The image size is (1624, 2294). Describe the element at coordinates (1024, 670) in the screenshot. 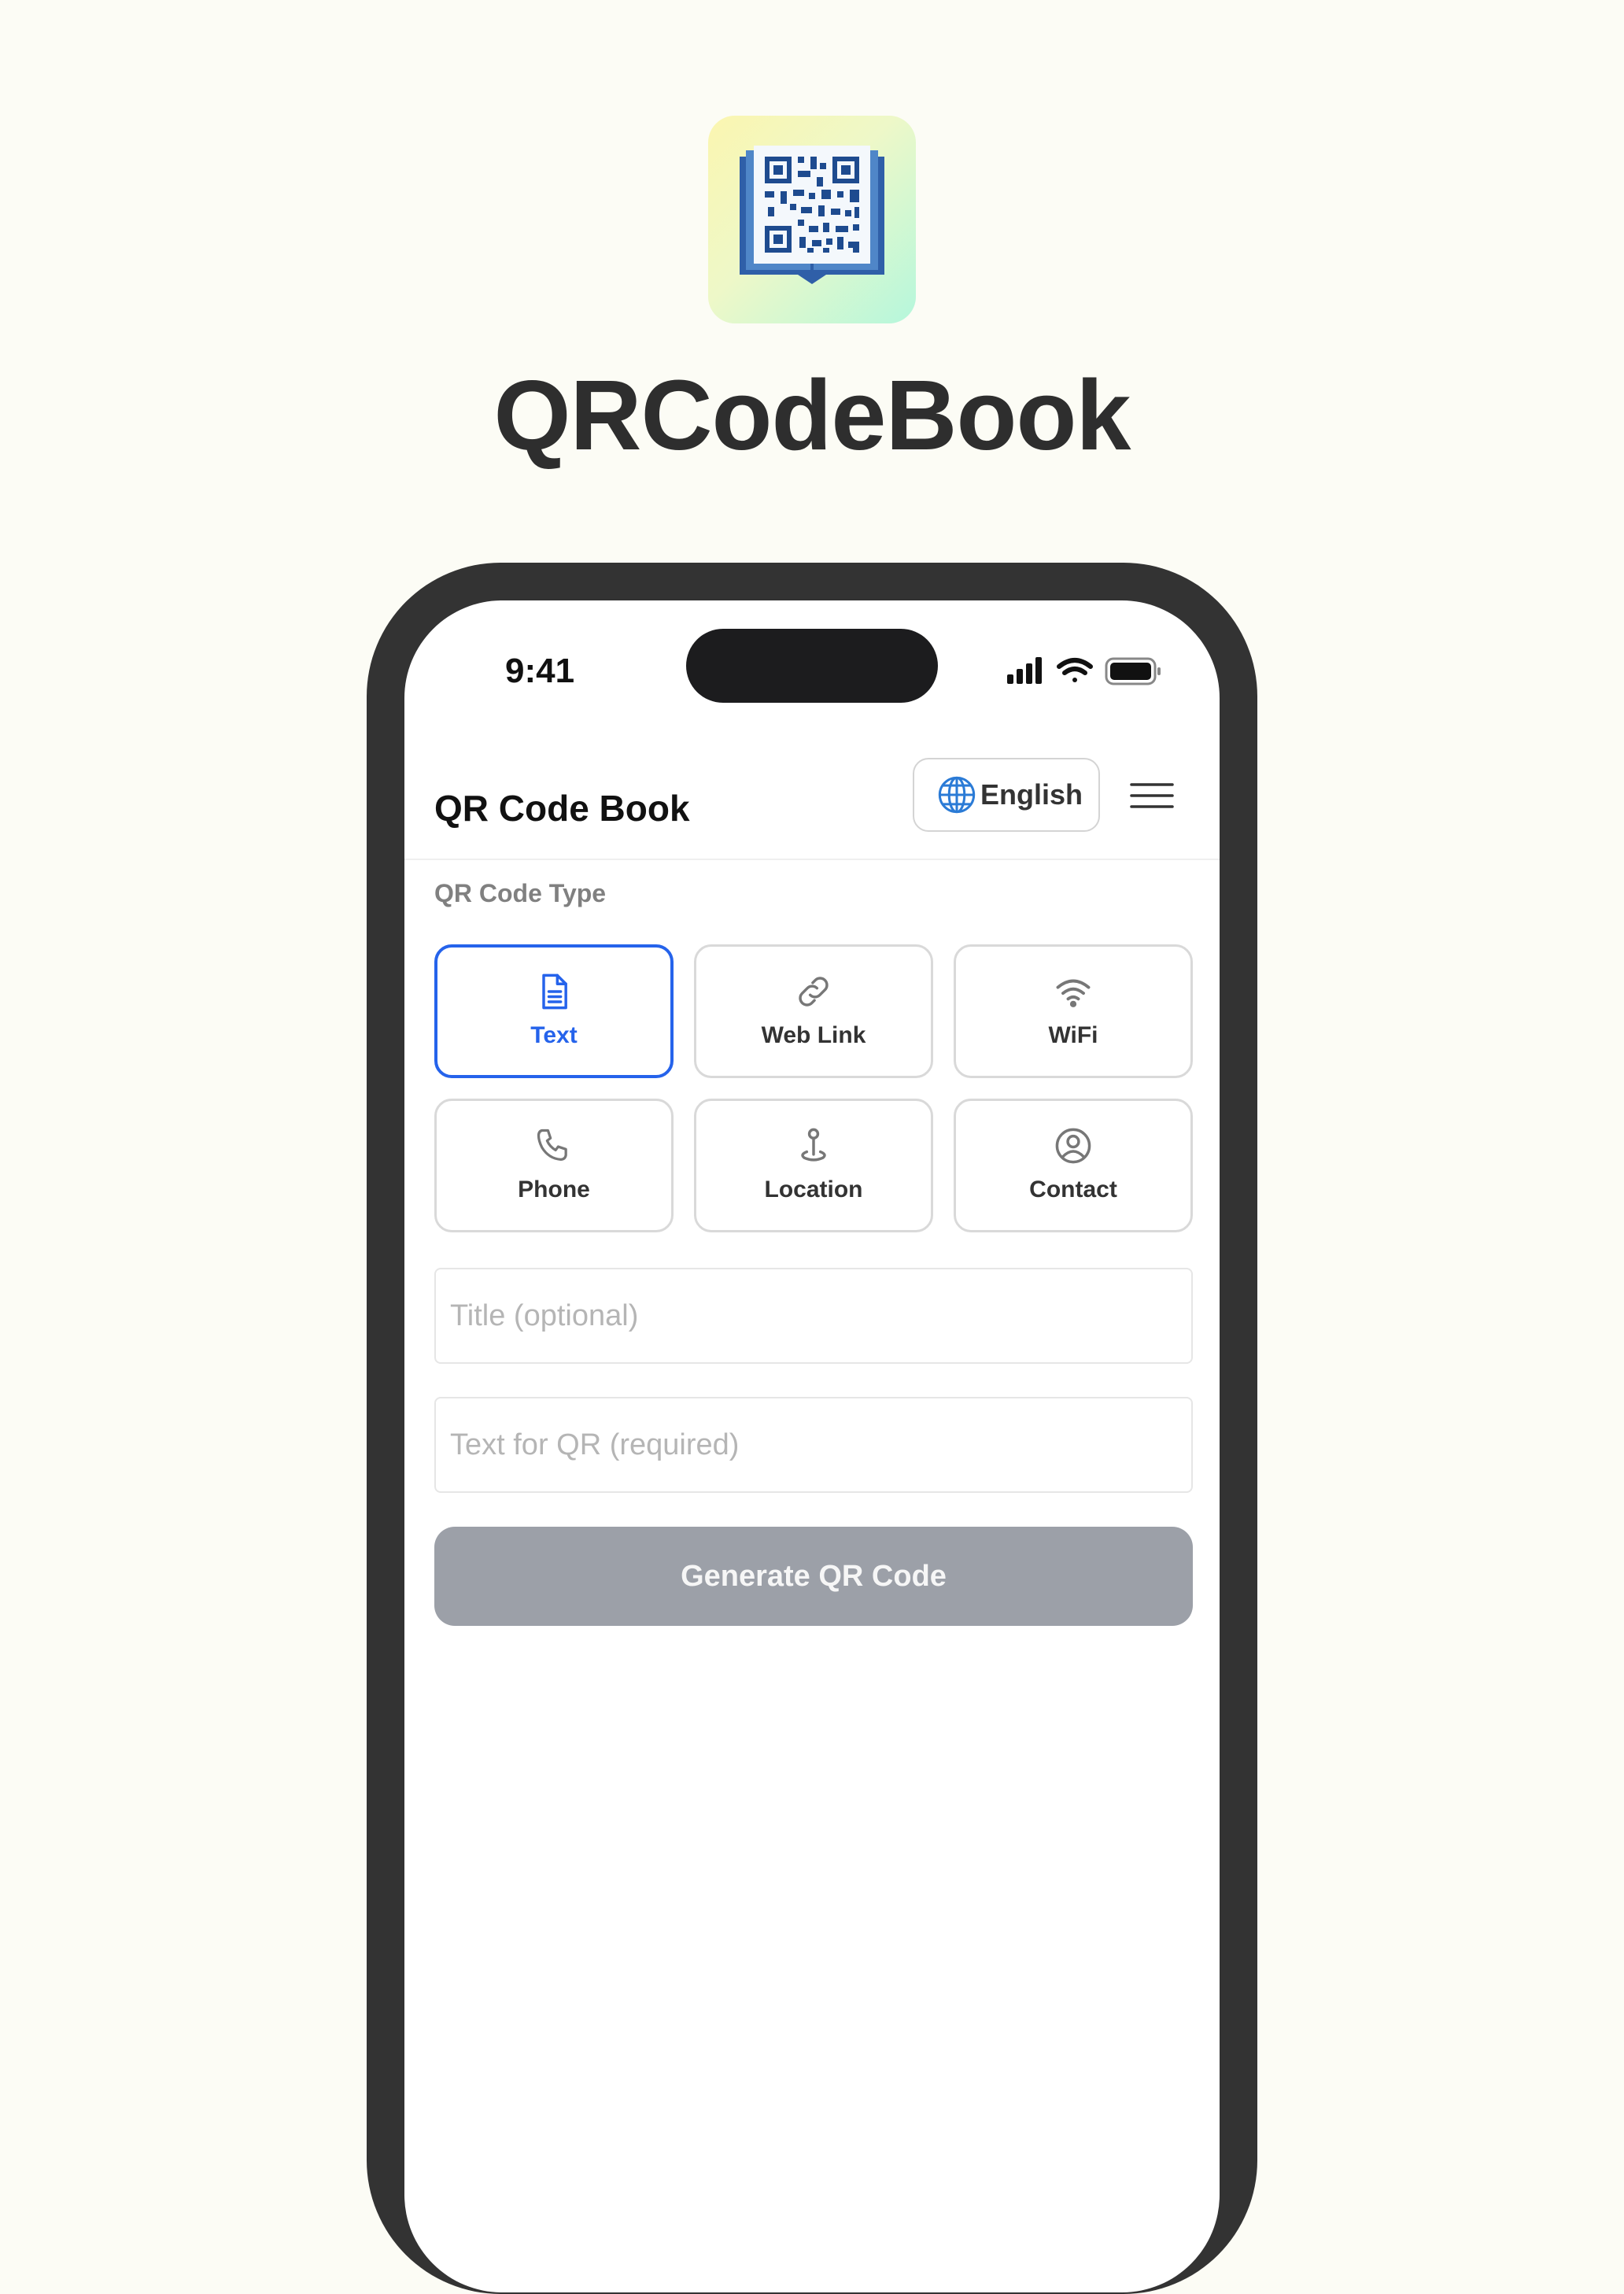

I see `cellular-signal-icon` at that location.